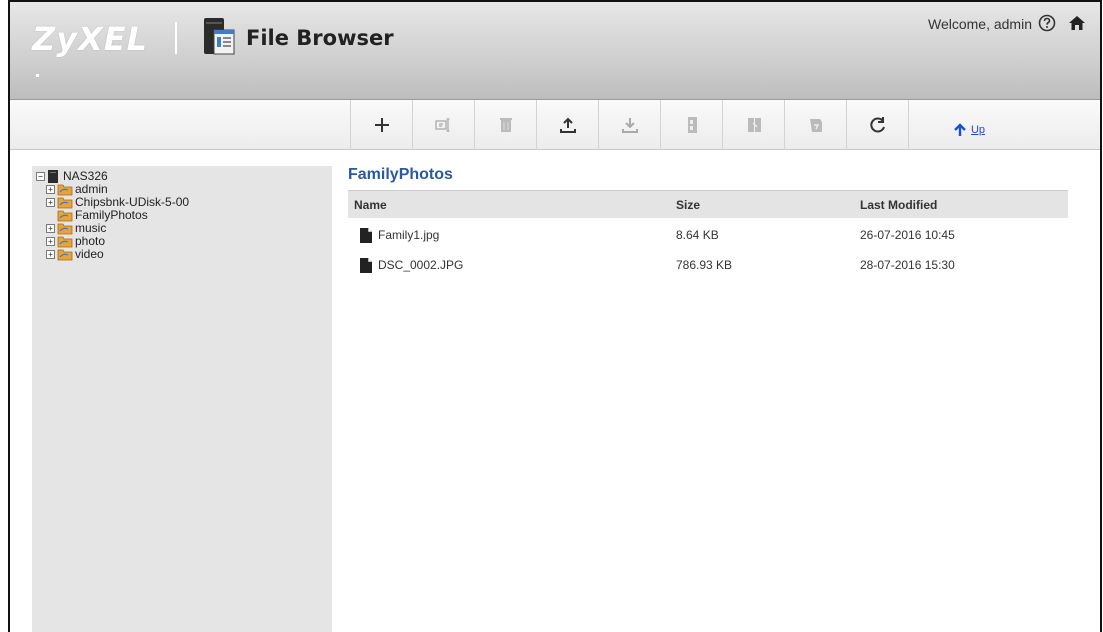 The height and width of the screenshot is (632, 1103). I want to click on logo-divider, so click(176, 38).